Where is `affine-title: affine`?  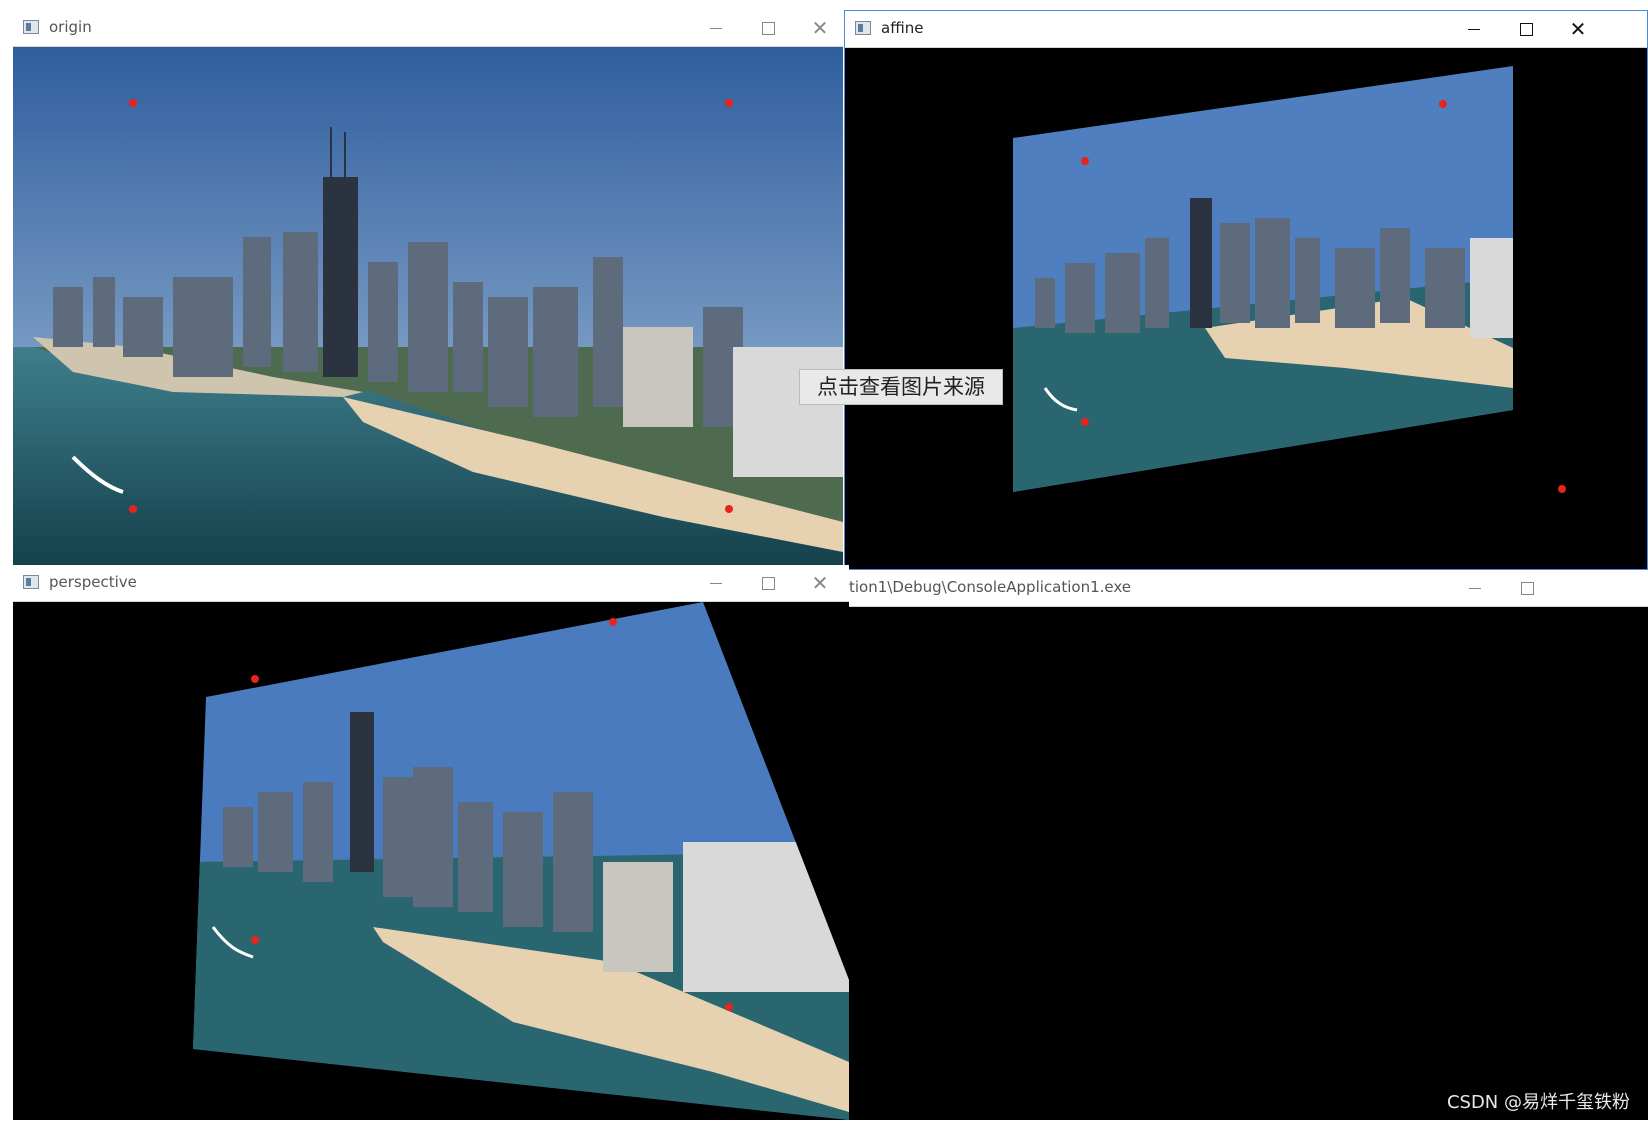 affine-title: affine is located at coordinates (902, 28).